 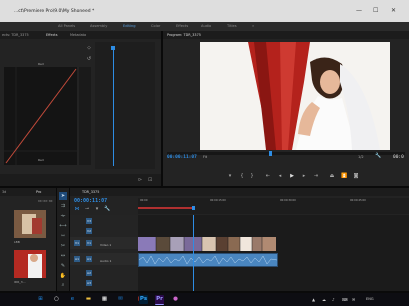 What do you see at coordinates (54, 11) in the screenshot?
I see `window-title: ...ct\Premiere Pro\9.0\My Shoneed *` at bounding box center [54, 11].